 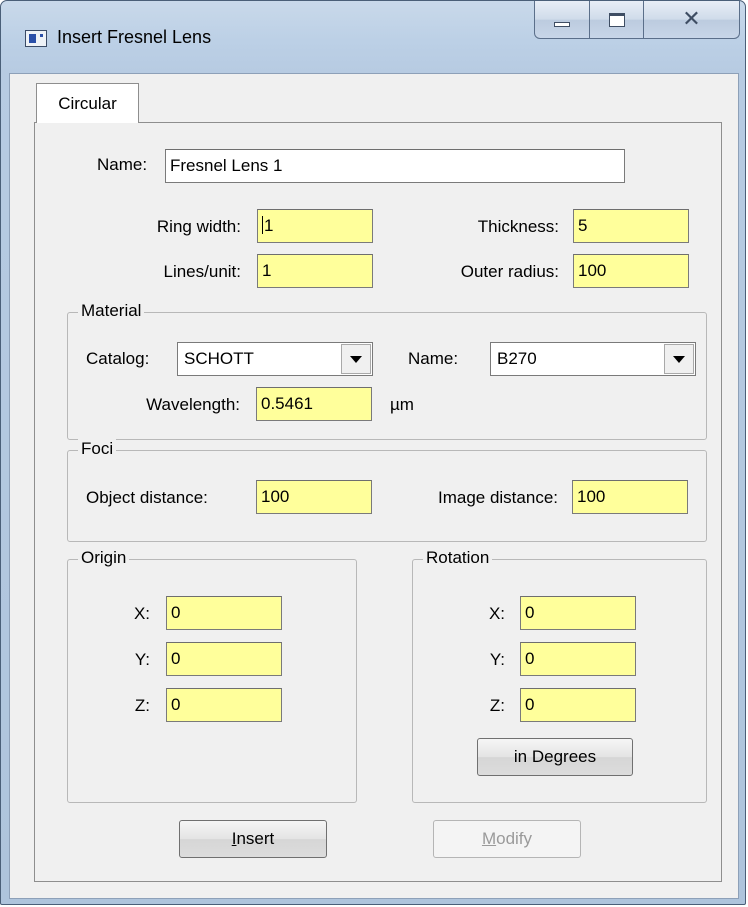 I want to click on lines-per-unit-label: Lines/unit:, so click(x=202, y=271).